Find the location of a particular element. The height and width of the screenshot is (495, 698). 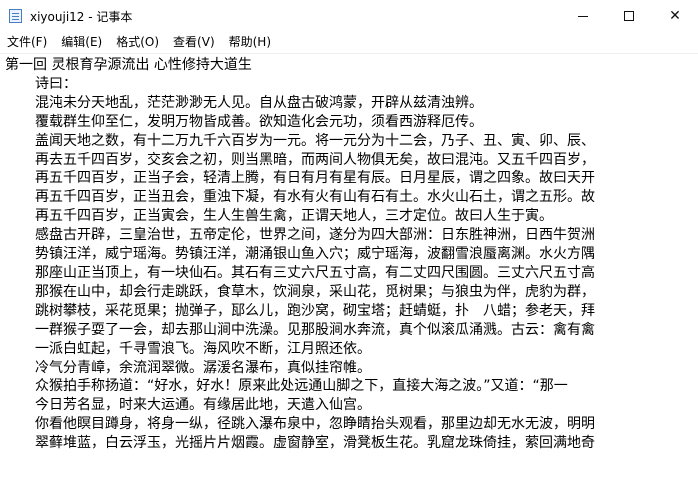

text-line: 翠藓堆蓝，白云浮玉，光摇片片烟霞。虚窗静室，滑凳板生花。乳窟龙珠倚挂，萦回满地奇 is located at coordinates (315, 443).